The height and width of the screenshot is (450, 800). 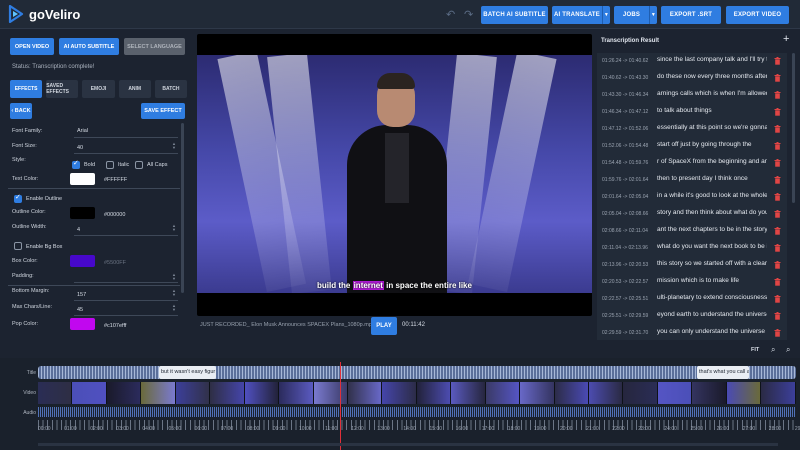 What do you see at coordinates (98, 89) in the screenshot?
I see `tab-emoji: EMOJI` at bounding box center [98, 89].